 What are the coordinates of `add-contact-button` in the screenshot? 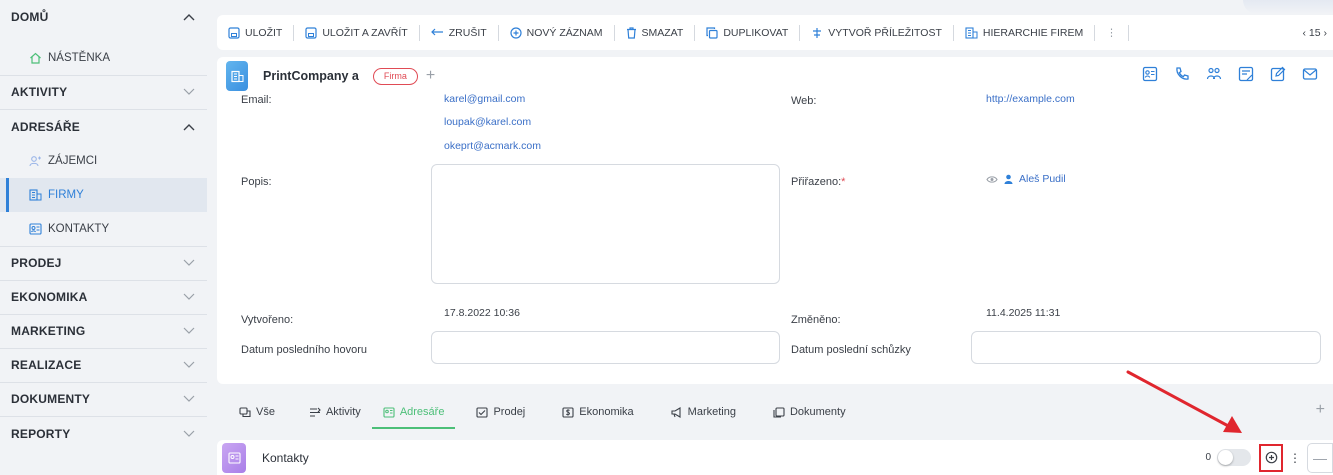 It's located at (1271, 457).